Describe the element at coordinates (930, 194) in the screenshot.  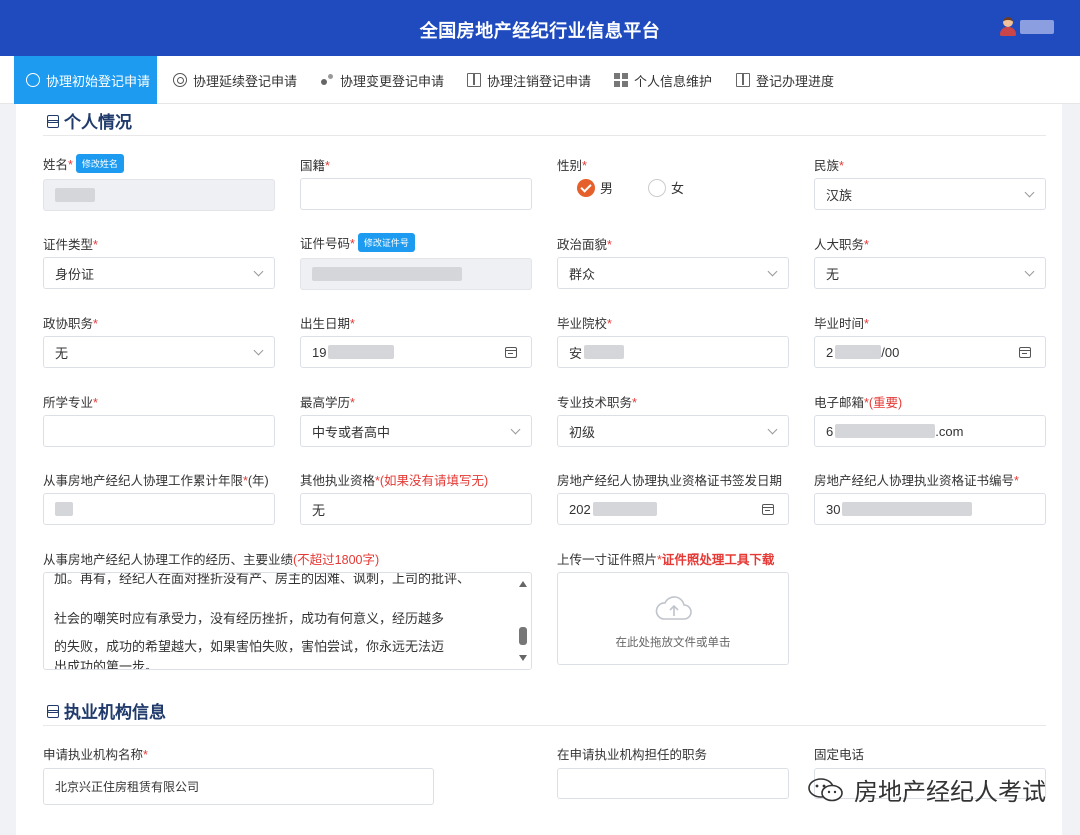
I see `ethnicity-select: 汉族` at that location.